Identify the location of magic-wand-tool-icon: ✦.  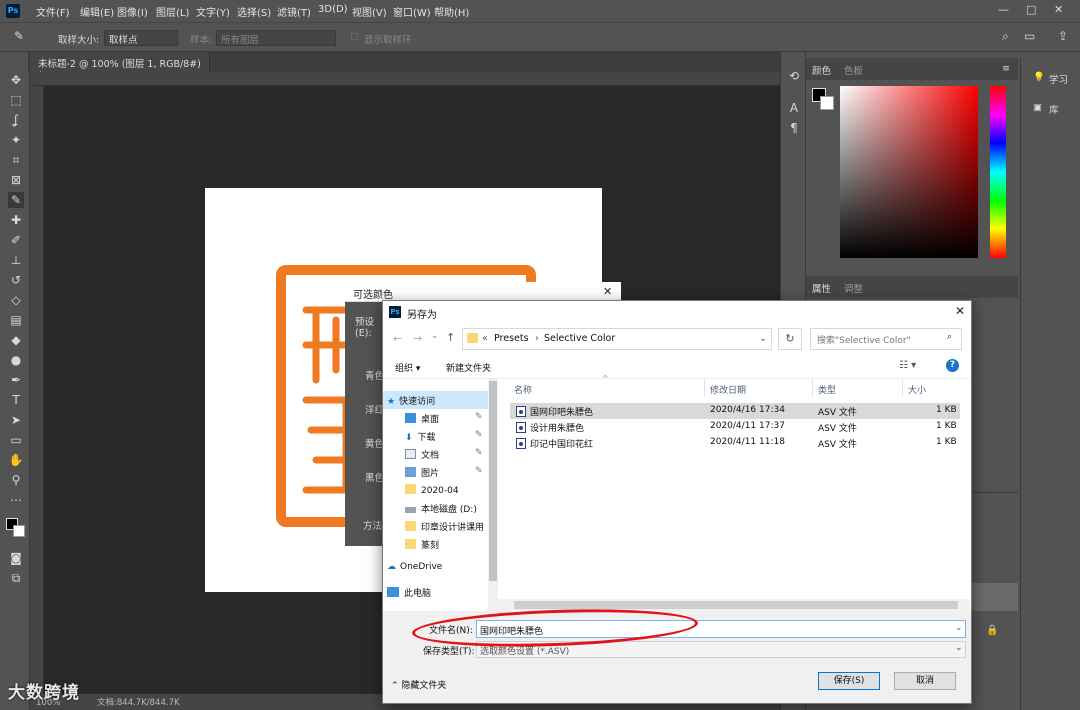
(16, 140).